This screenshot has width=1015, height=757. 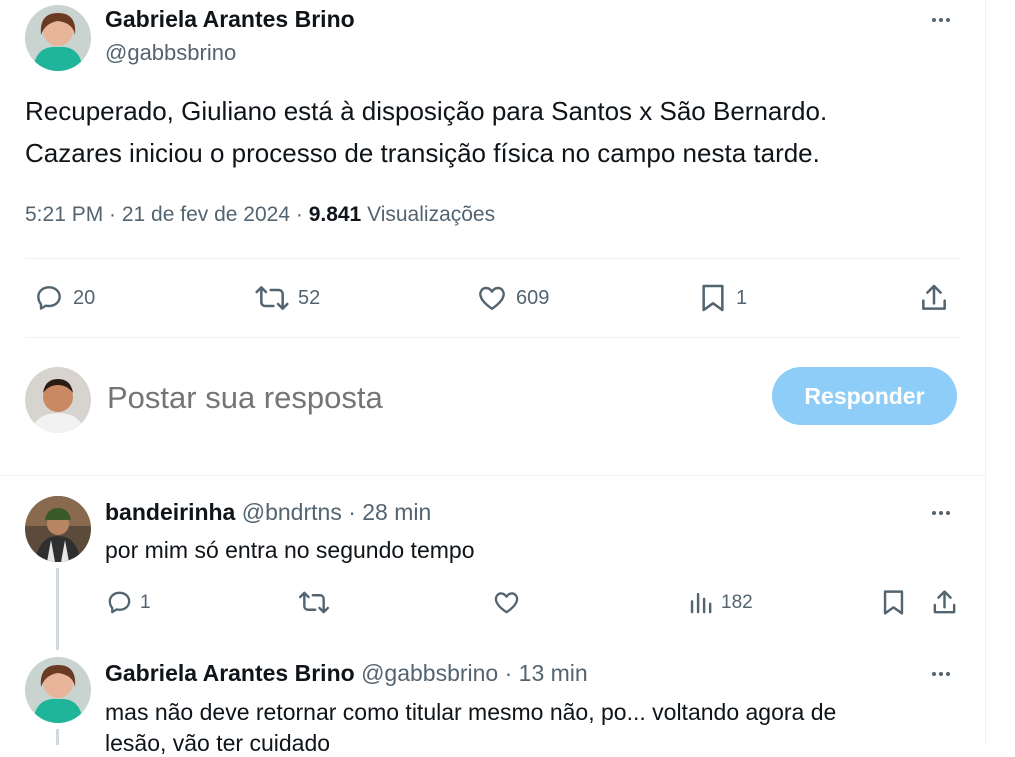 What do you see at coordinates (170, 512) in the screenshot?
I see `reply-author-name: bandeirinha` at bounding box center [170, 512].